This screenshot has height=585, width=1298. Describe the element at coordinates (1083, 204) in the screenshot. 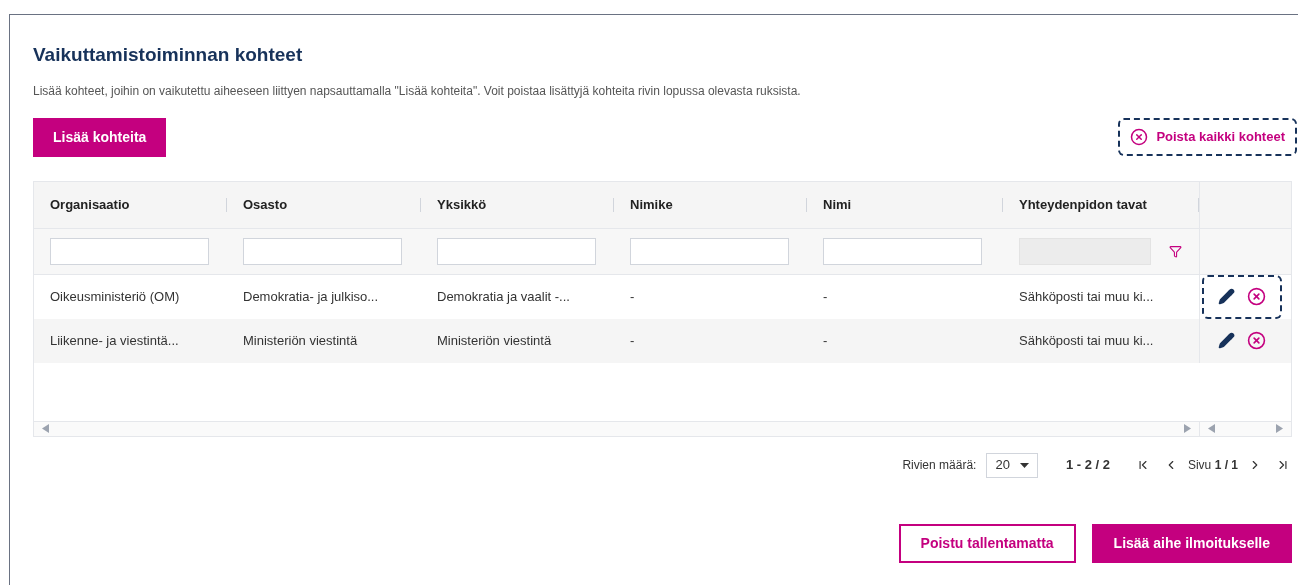

I see `column-header: Yhteydenpidon tavat` at that location.